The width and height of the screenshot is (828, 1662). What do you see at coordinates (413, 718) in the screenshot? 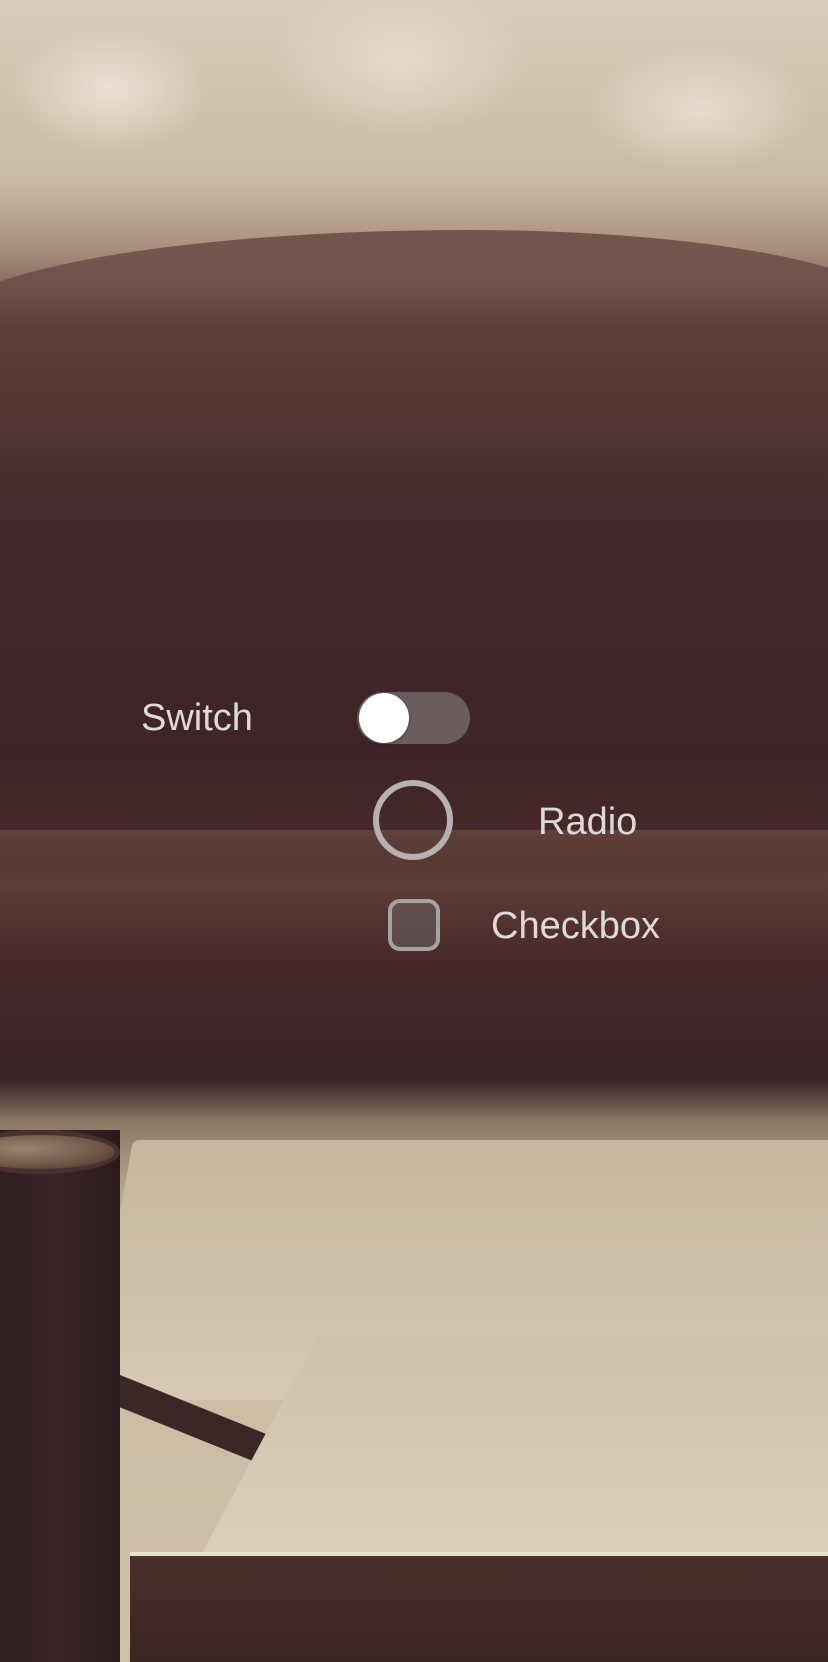
I see `switch-toggle` at bounding box center [413, 718].